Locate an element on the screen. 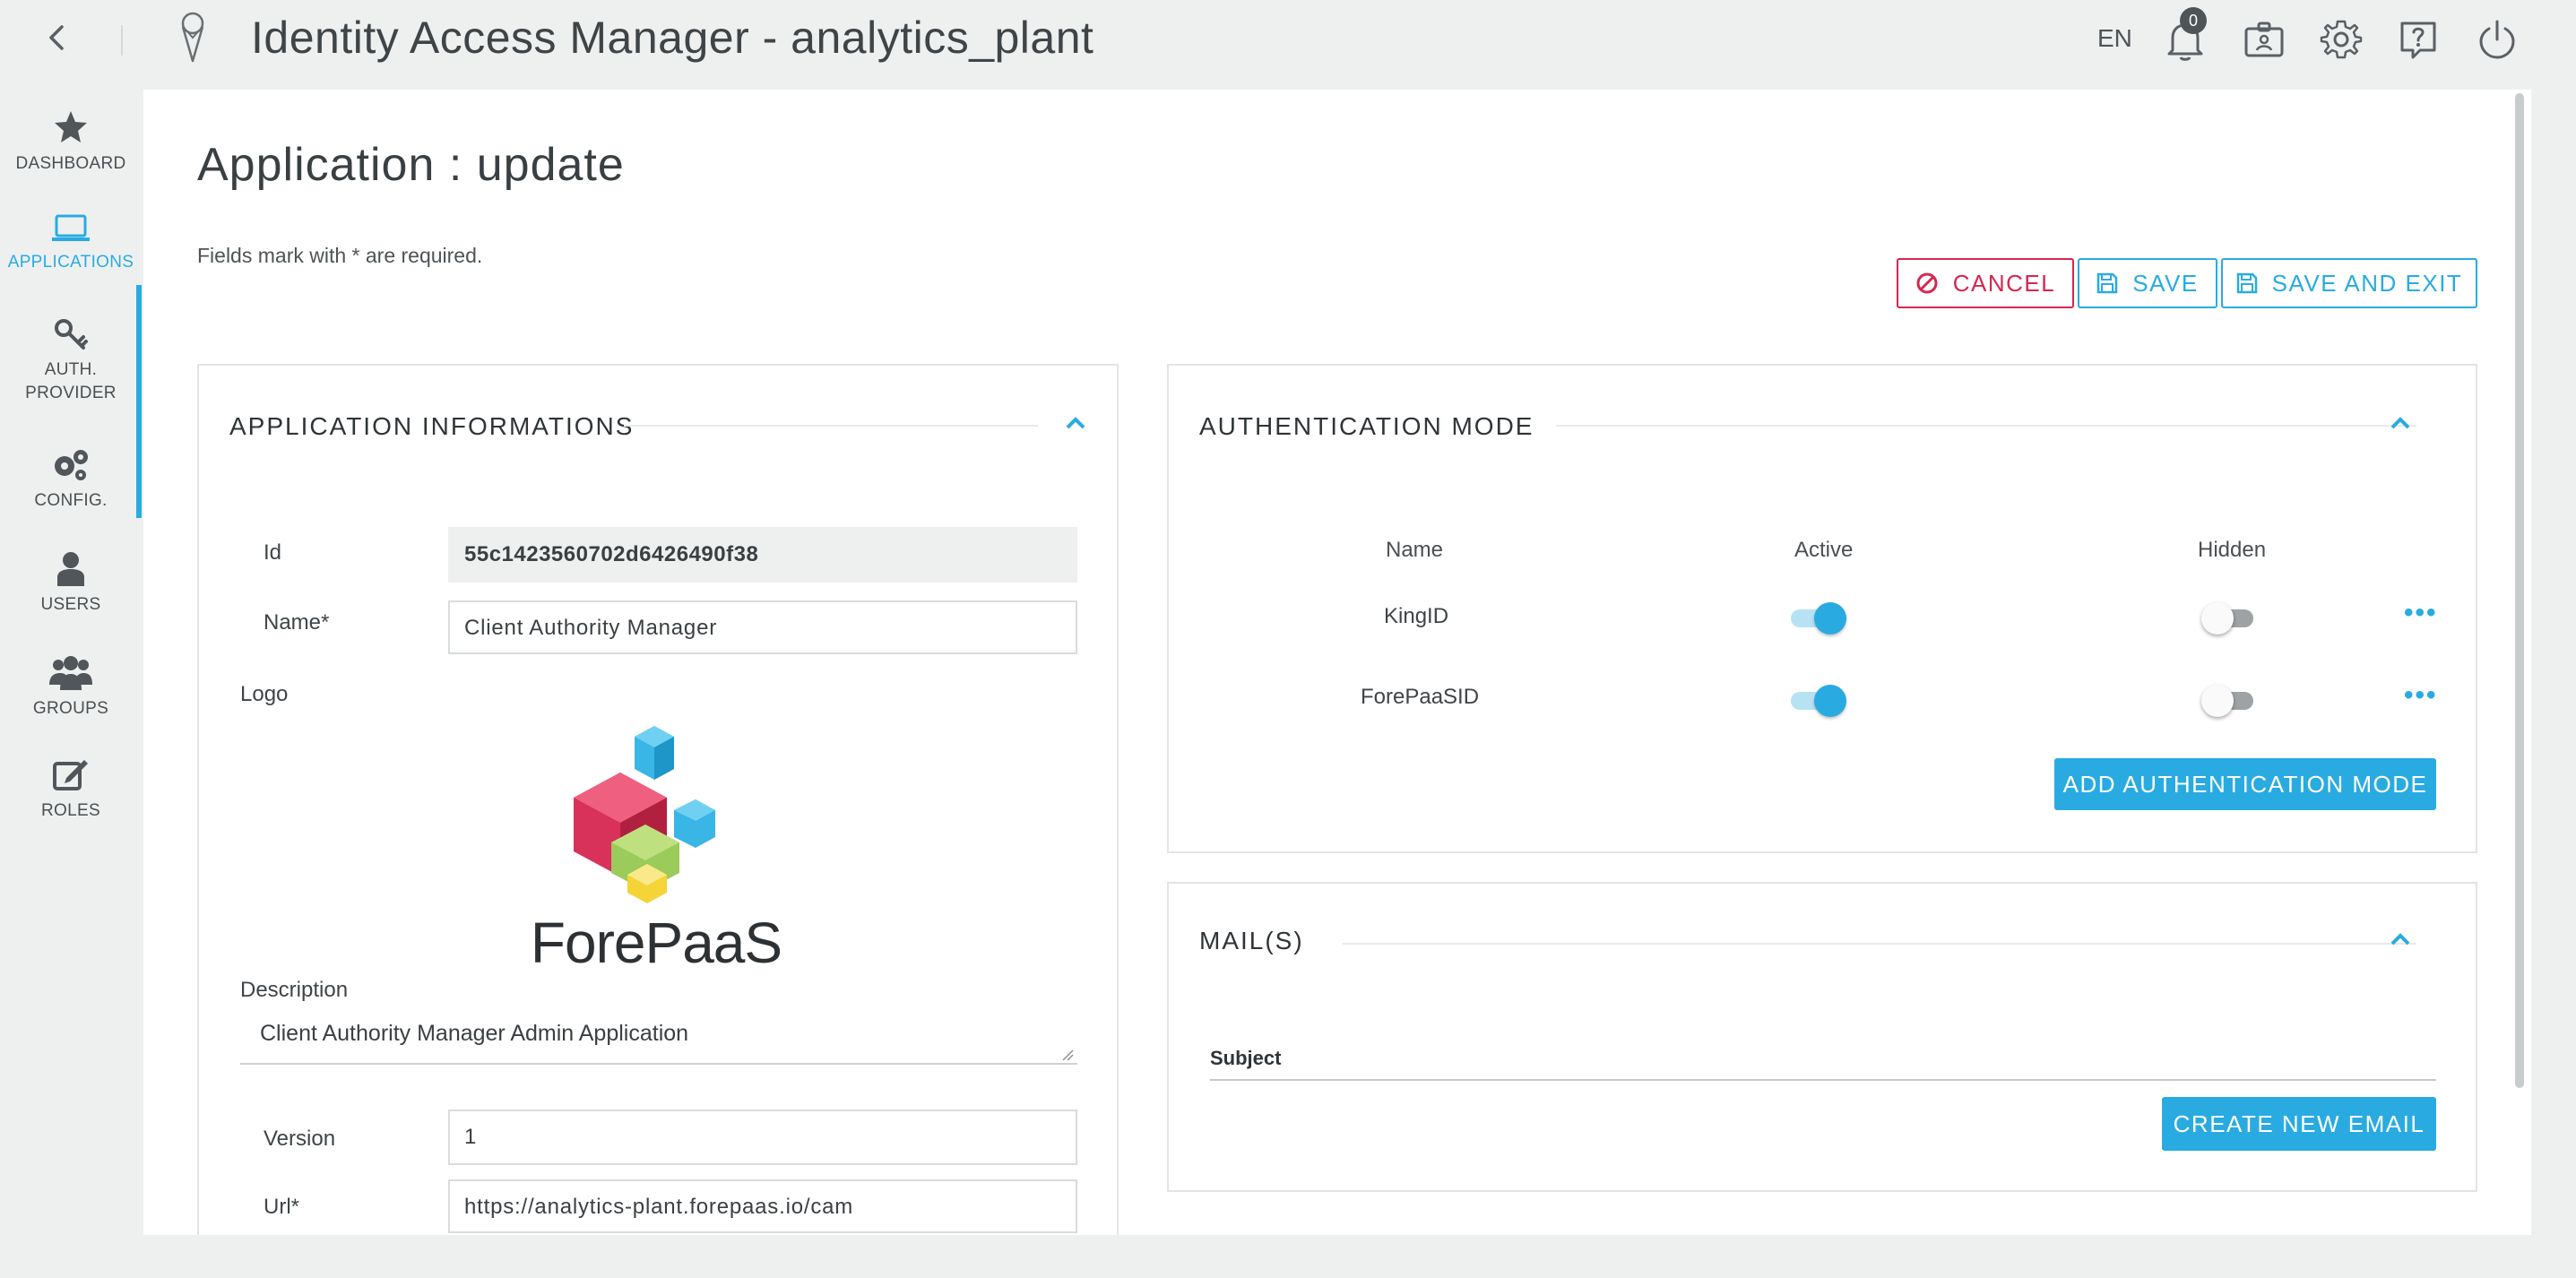 This screenshot has height=1278, width=2576. save-button: SAVE is located at coordinates (2147, 283).